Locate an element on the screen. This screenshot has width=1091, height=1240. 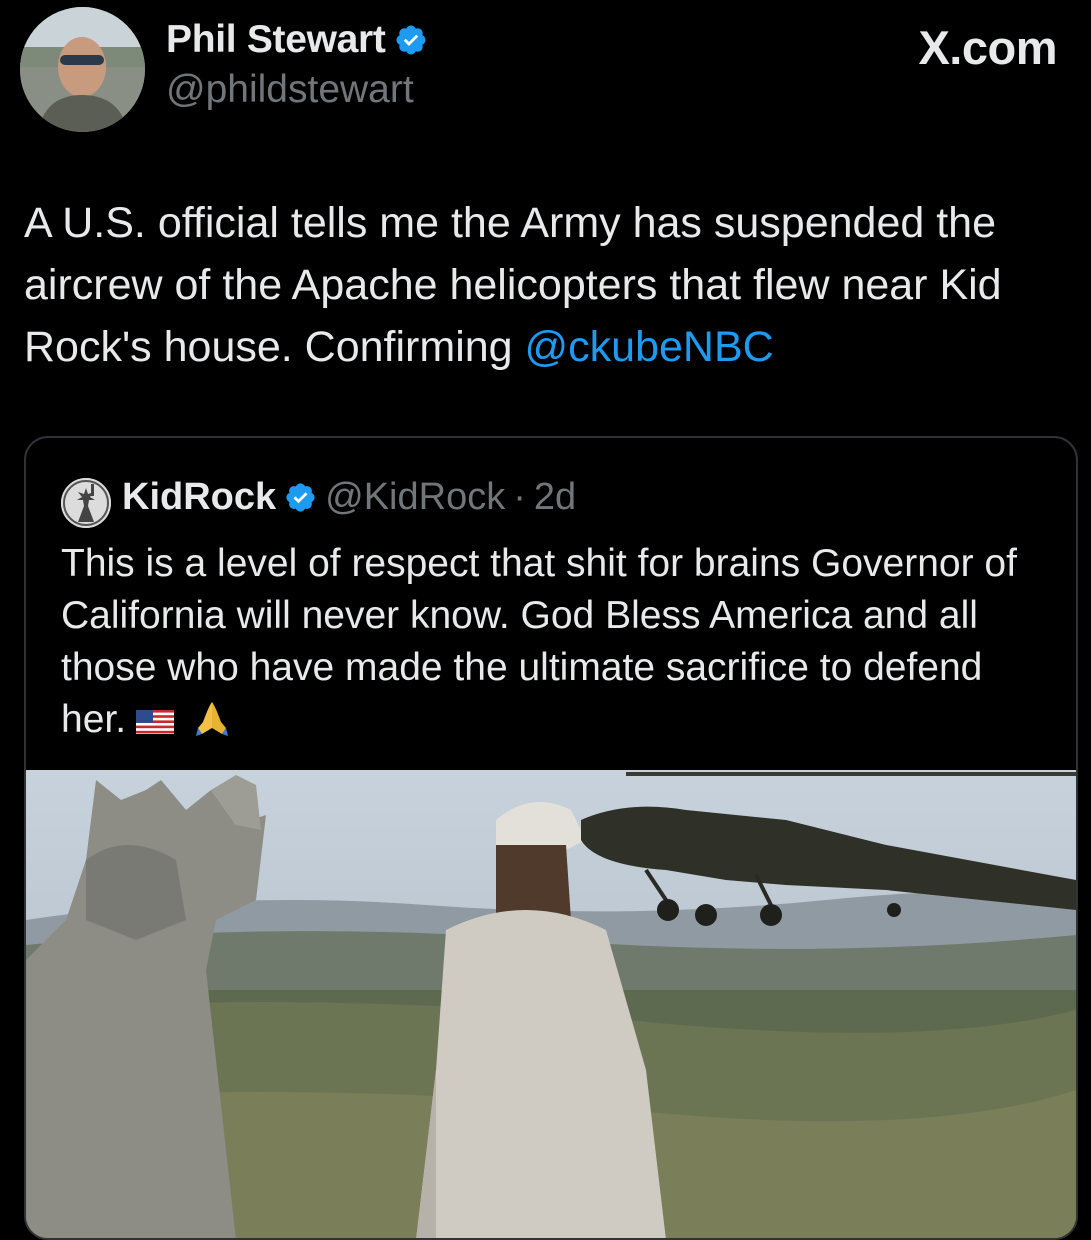
brand-text: X.com is located at coordinates (987, 47).